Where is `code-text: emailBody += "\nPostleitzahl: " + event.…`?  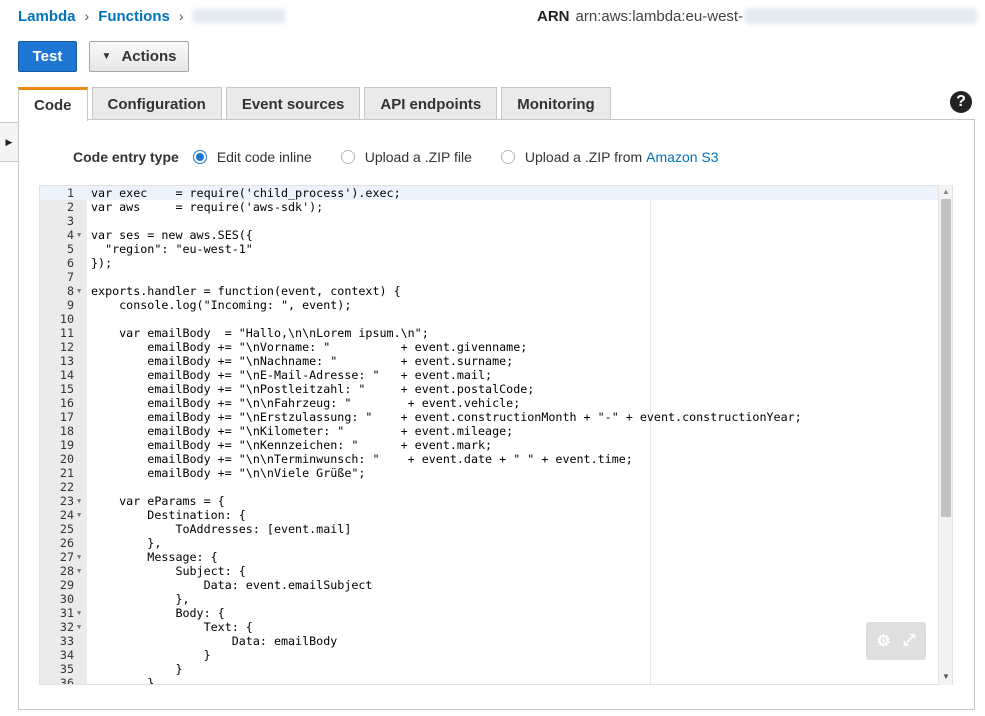 code-text: emailBody += "\nPostleitzahl: " + event.… is located at coordinates (313, 389).